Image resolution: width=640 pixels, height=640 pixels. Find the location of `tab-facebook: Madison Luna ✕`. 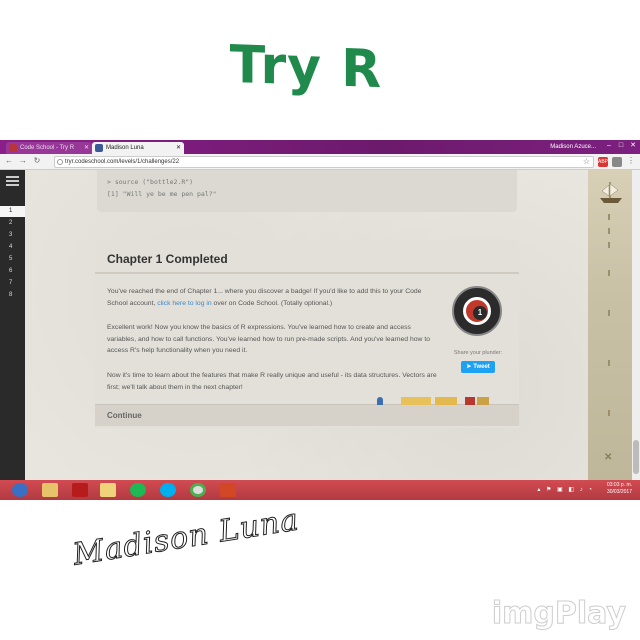

tab-facebook: Madison Luna ✕ is located at coordinates (138, 148).